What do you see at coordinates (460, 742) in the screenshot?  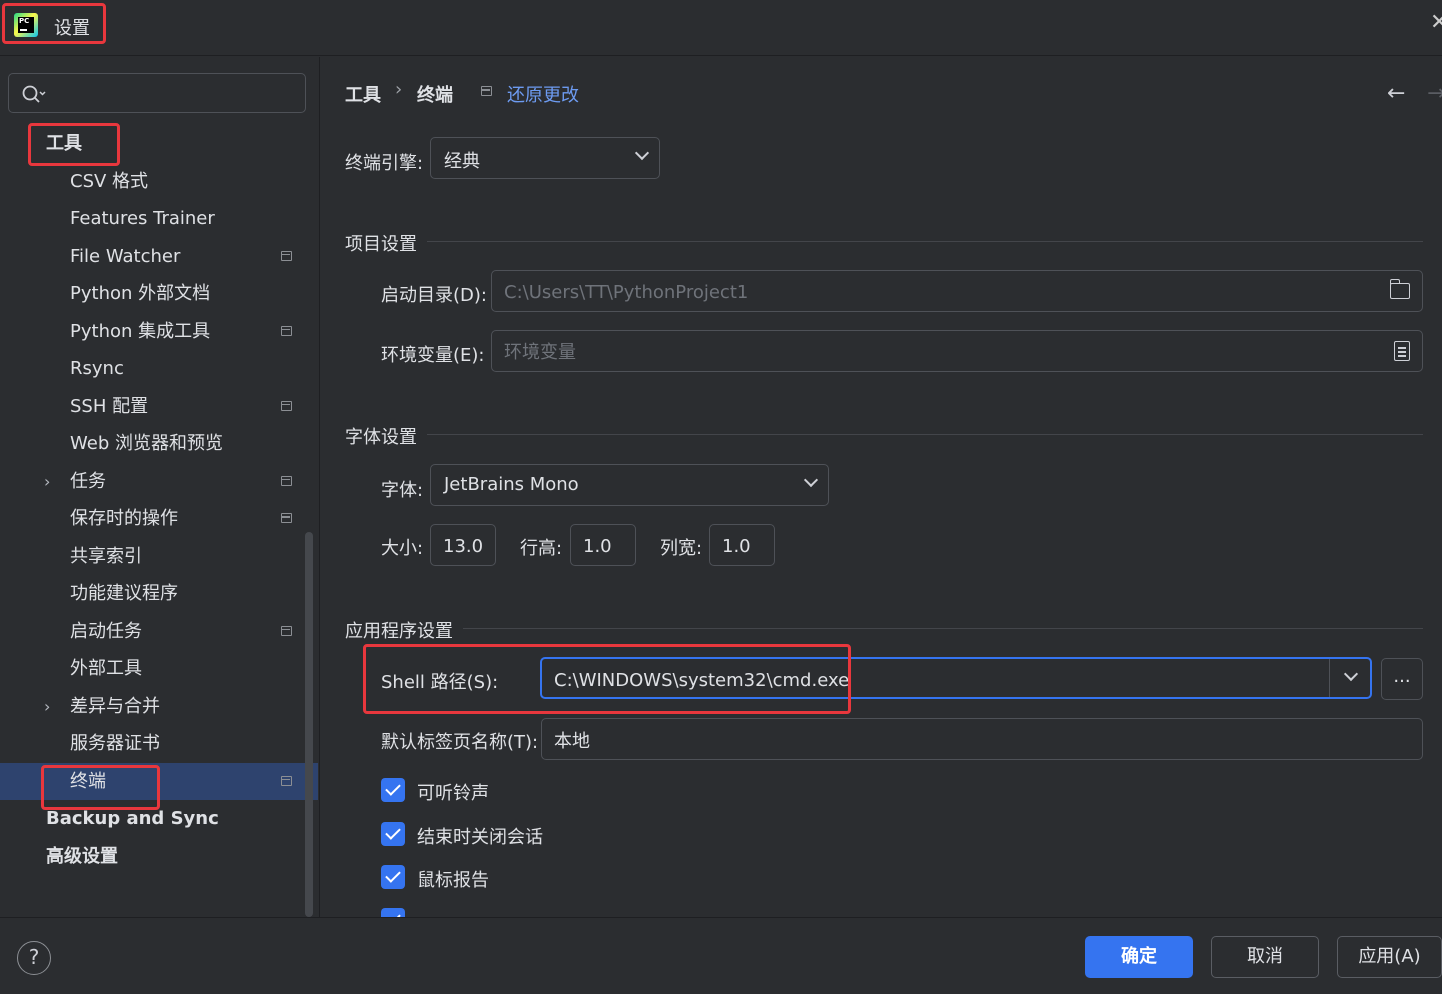 I see `default-tab-name-label: 默认标签页名称(T):` at bounding box center [460, 742].